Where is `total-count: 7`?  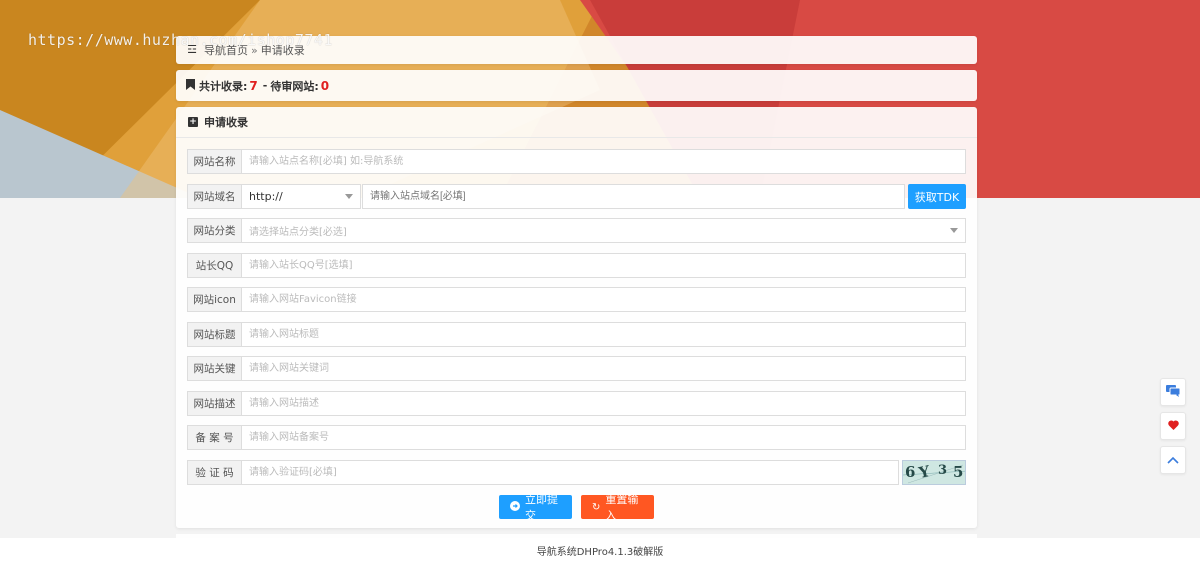 total-count: 7 is located at coordinates (253, 85).